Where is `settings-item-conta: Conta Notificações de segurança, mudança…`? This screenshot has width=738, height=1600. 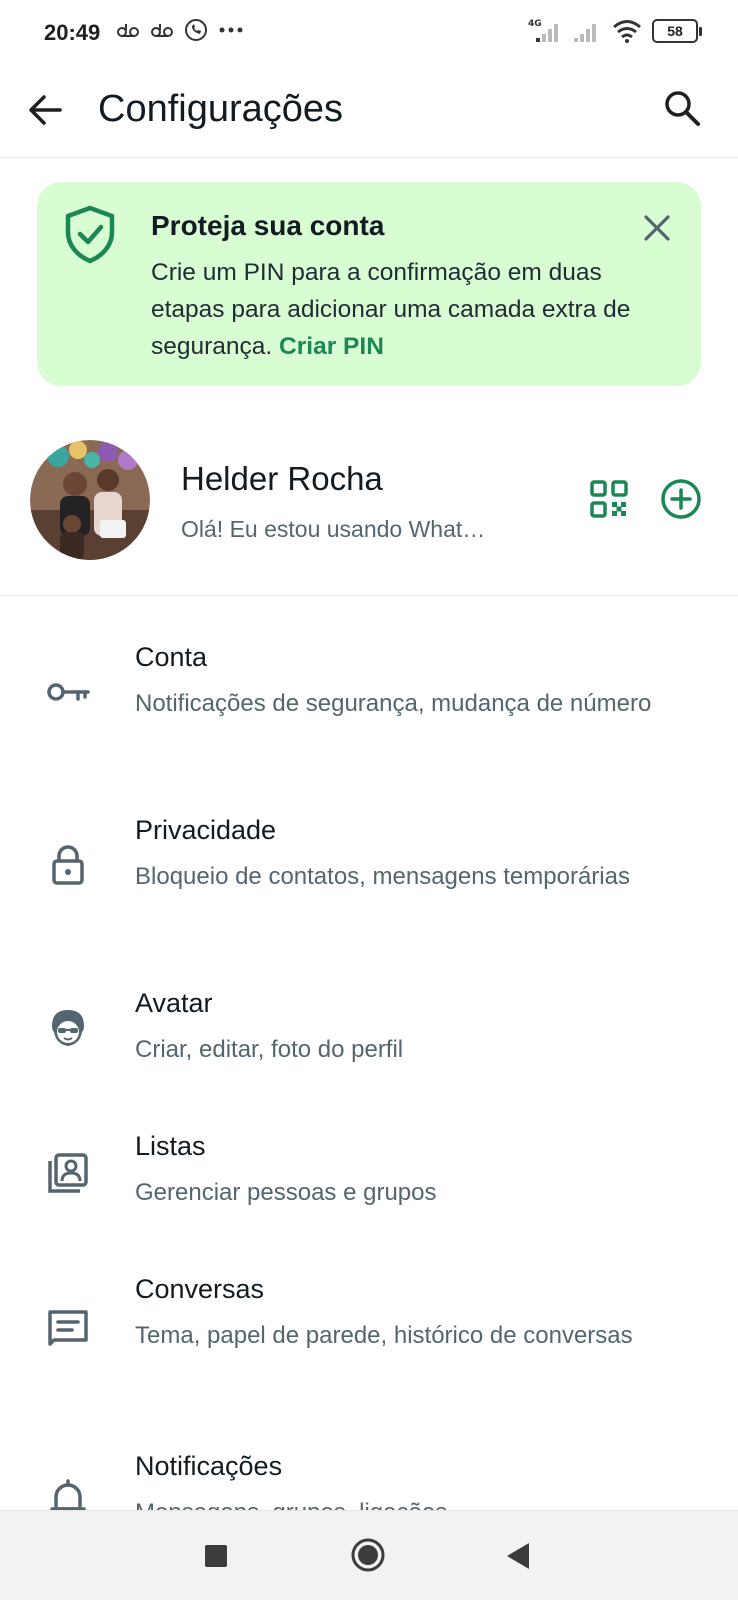 settings-item-conta: Conta Notificações de segurança, mudança… is located at coordinates (369, 685).